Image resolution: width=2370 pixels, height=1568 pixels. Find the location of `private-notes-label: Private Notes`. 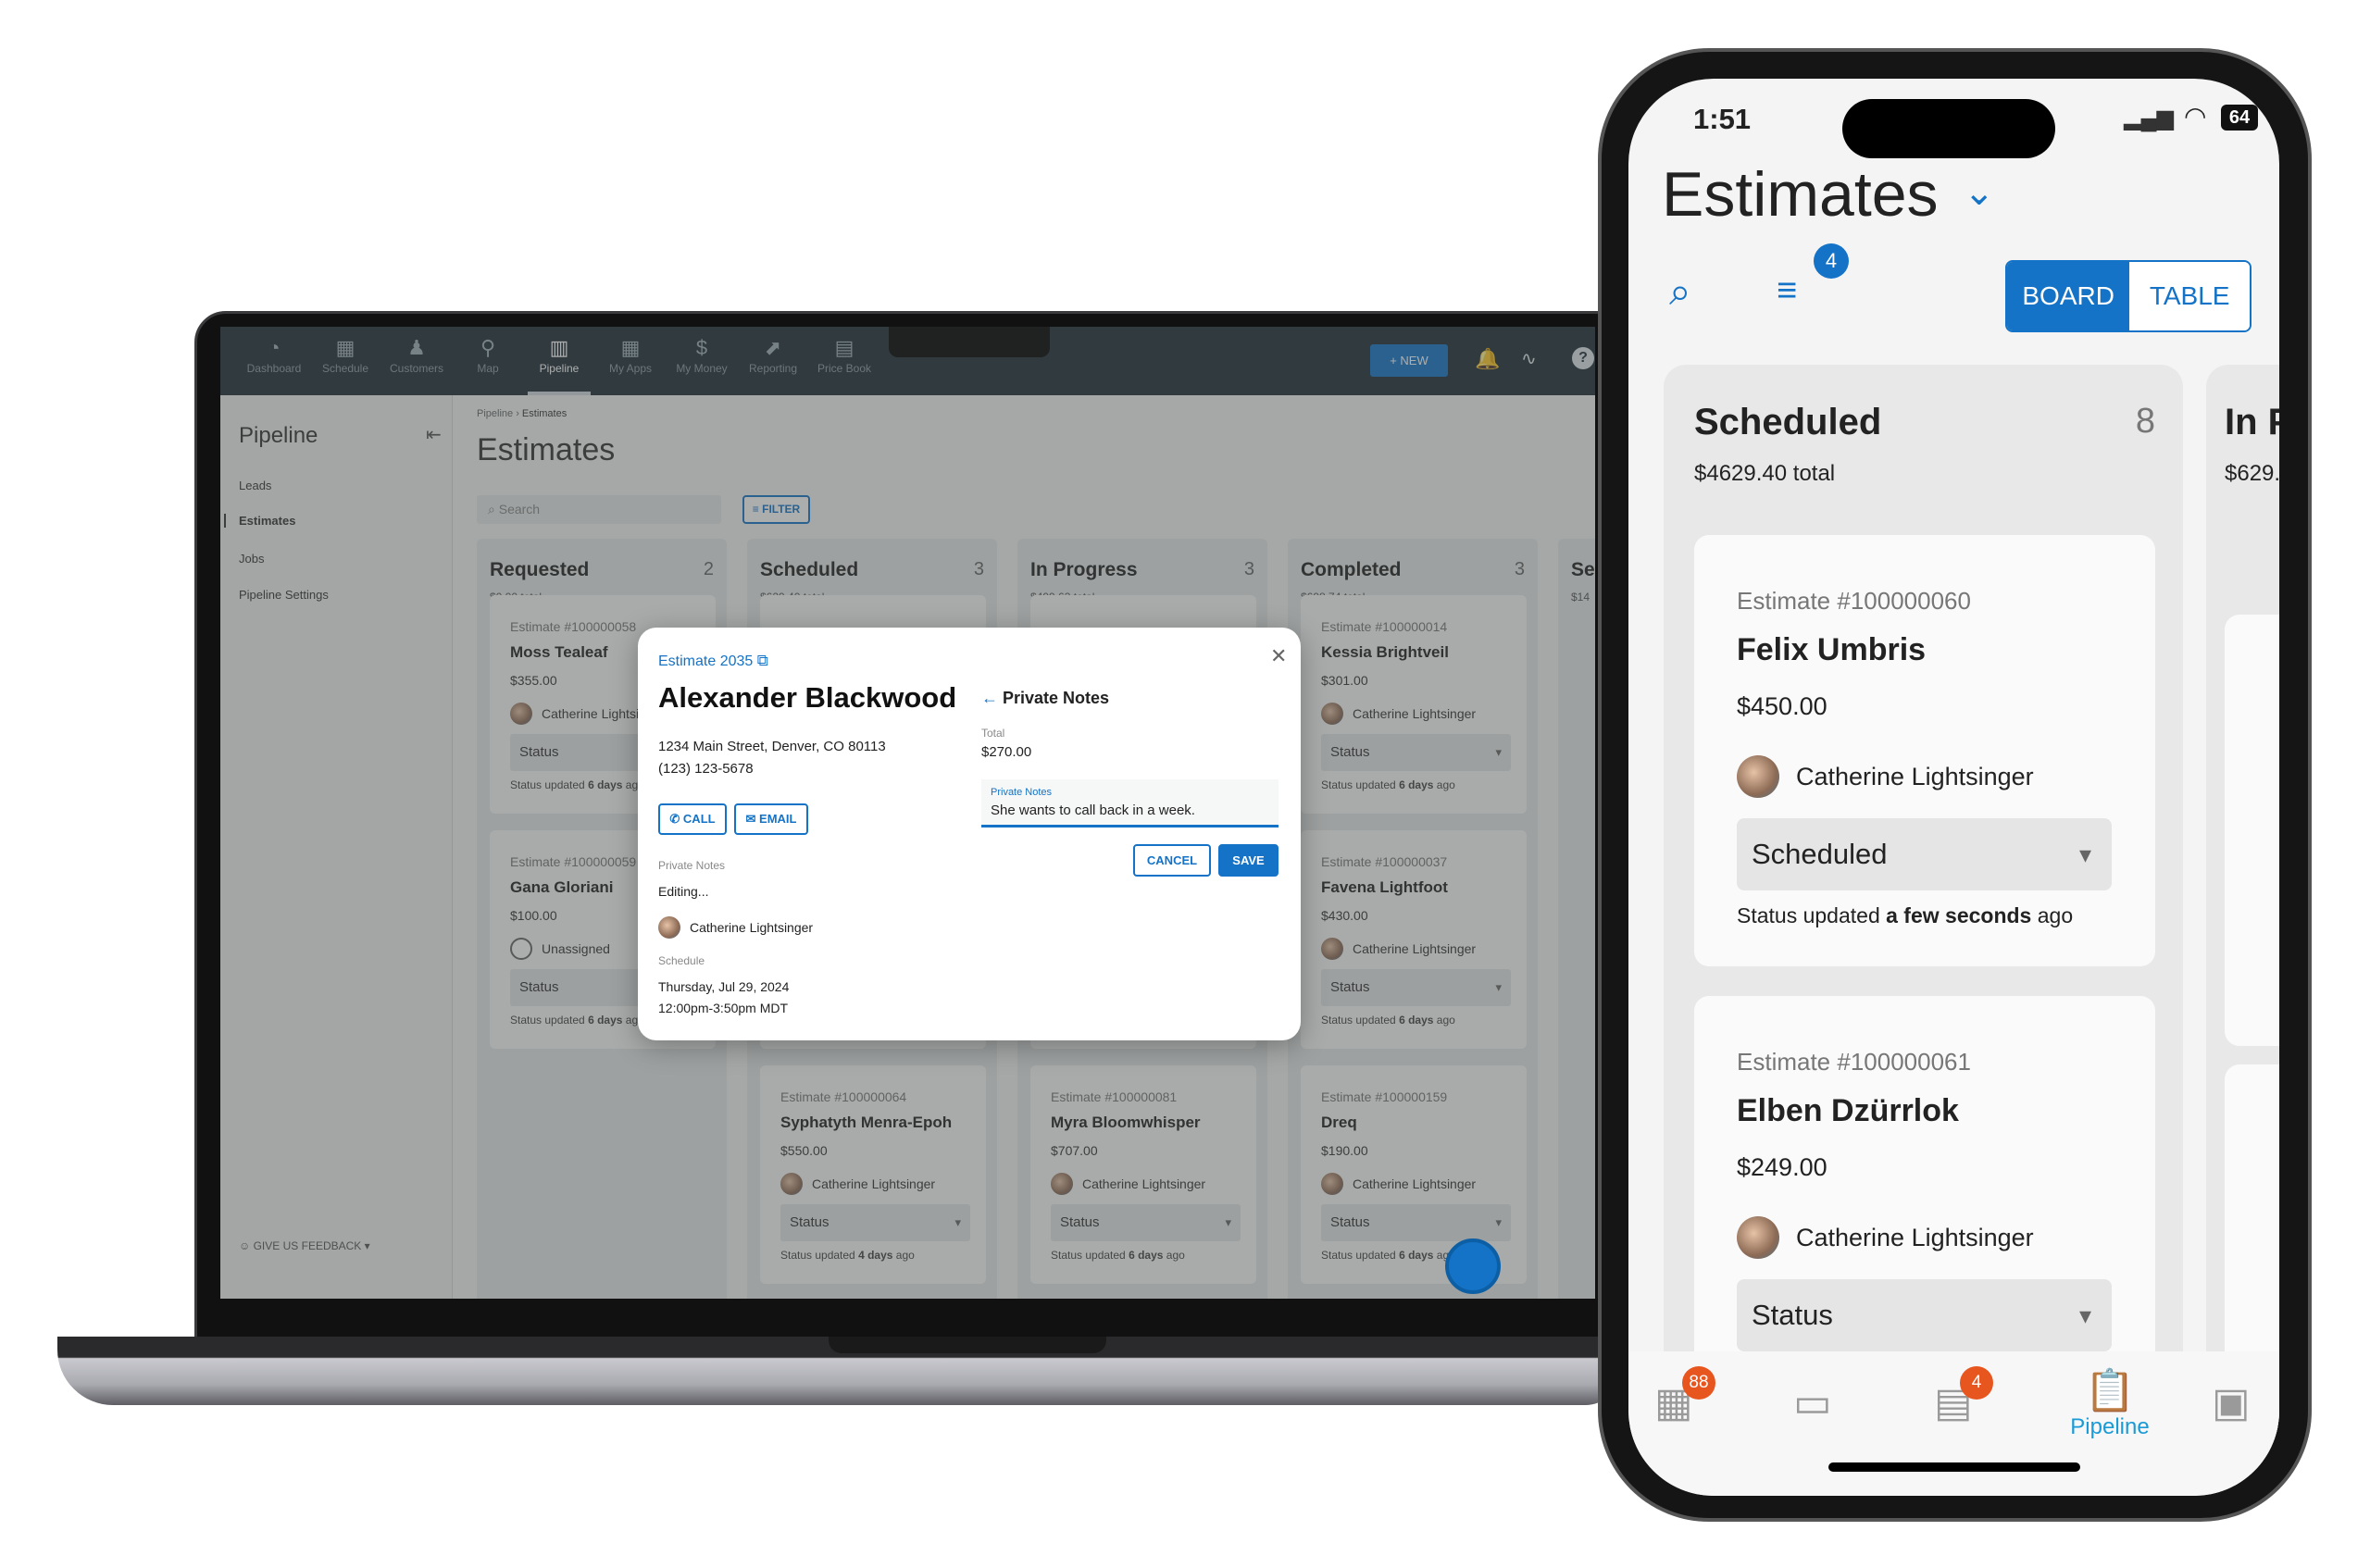

private-notes-label: Private Notes is located at coordinates (692, 865).